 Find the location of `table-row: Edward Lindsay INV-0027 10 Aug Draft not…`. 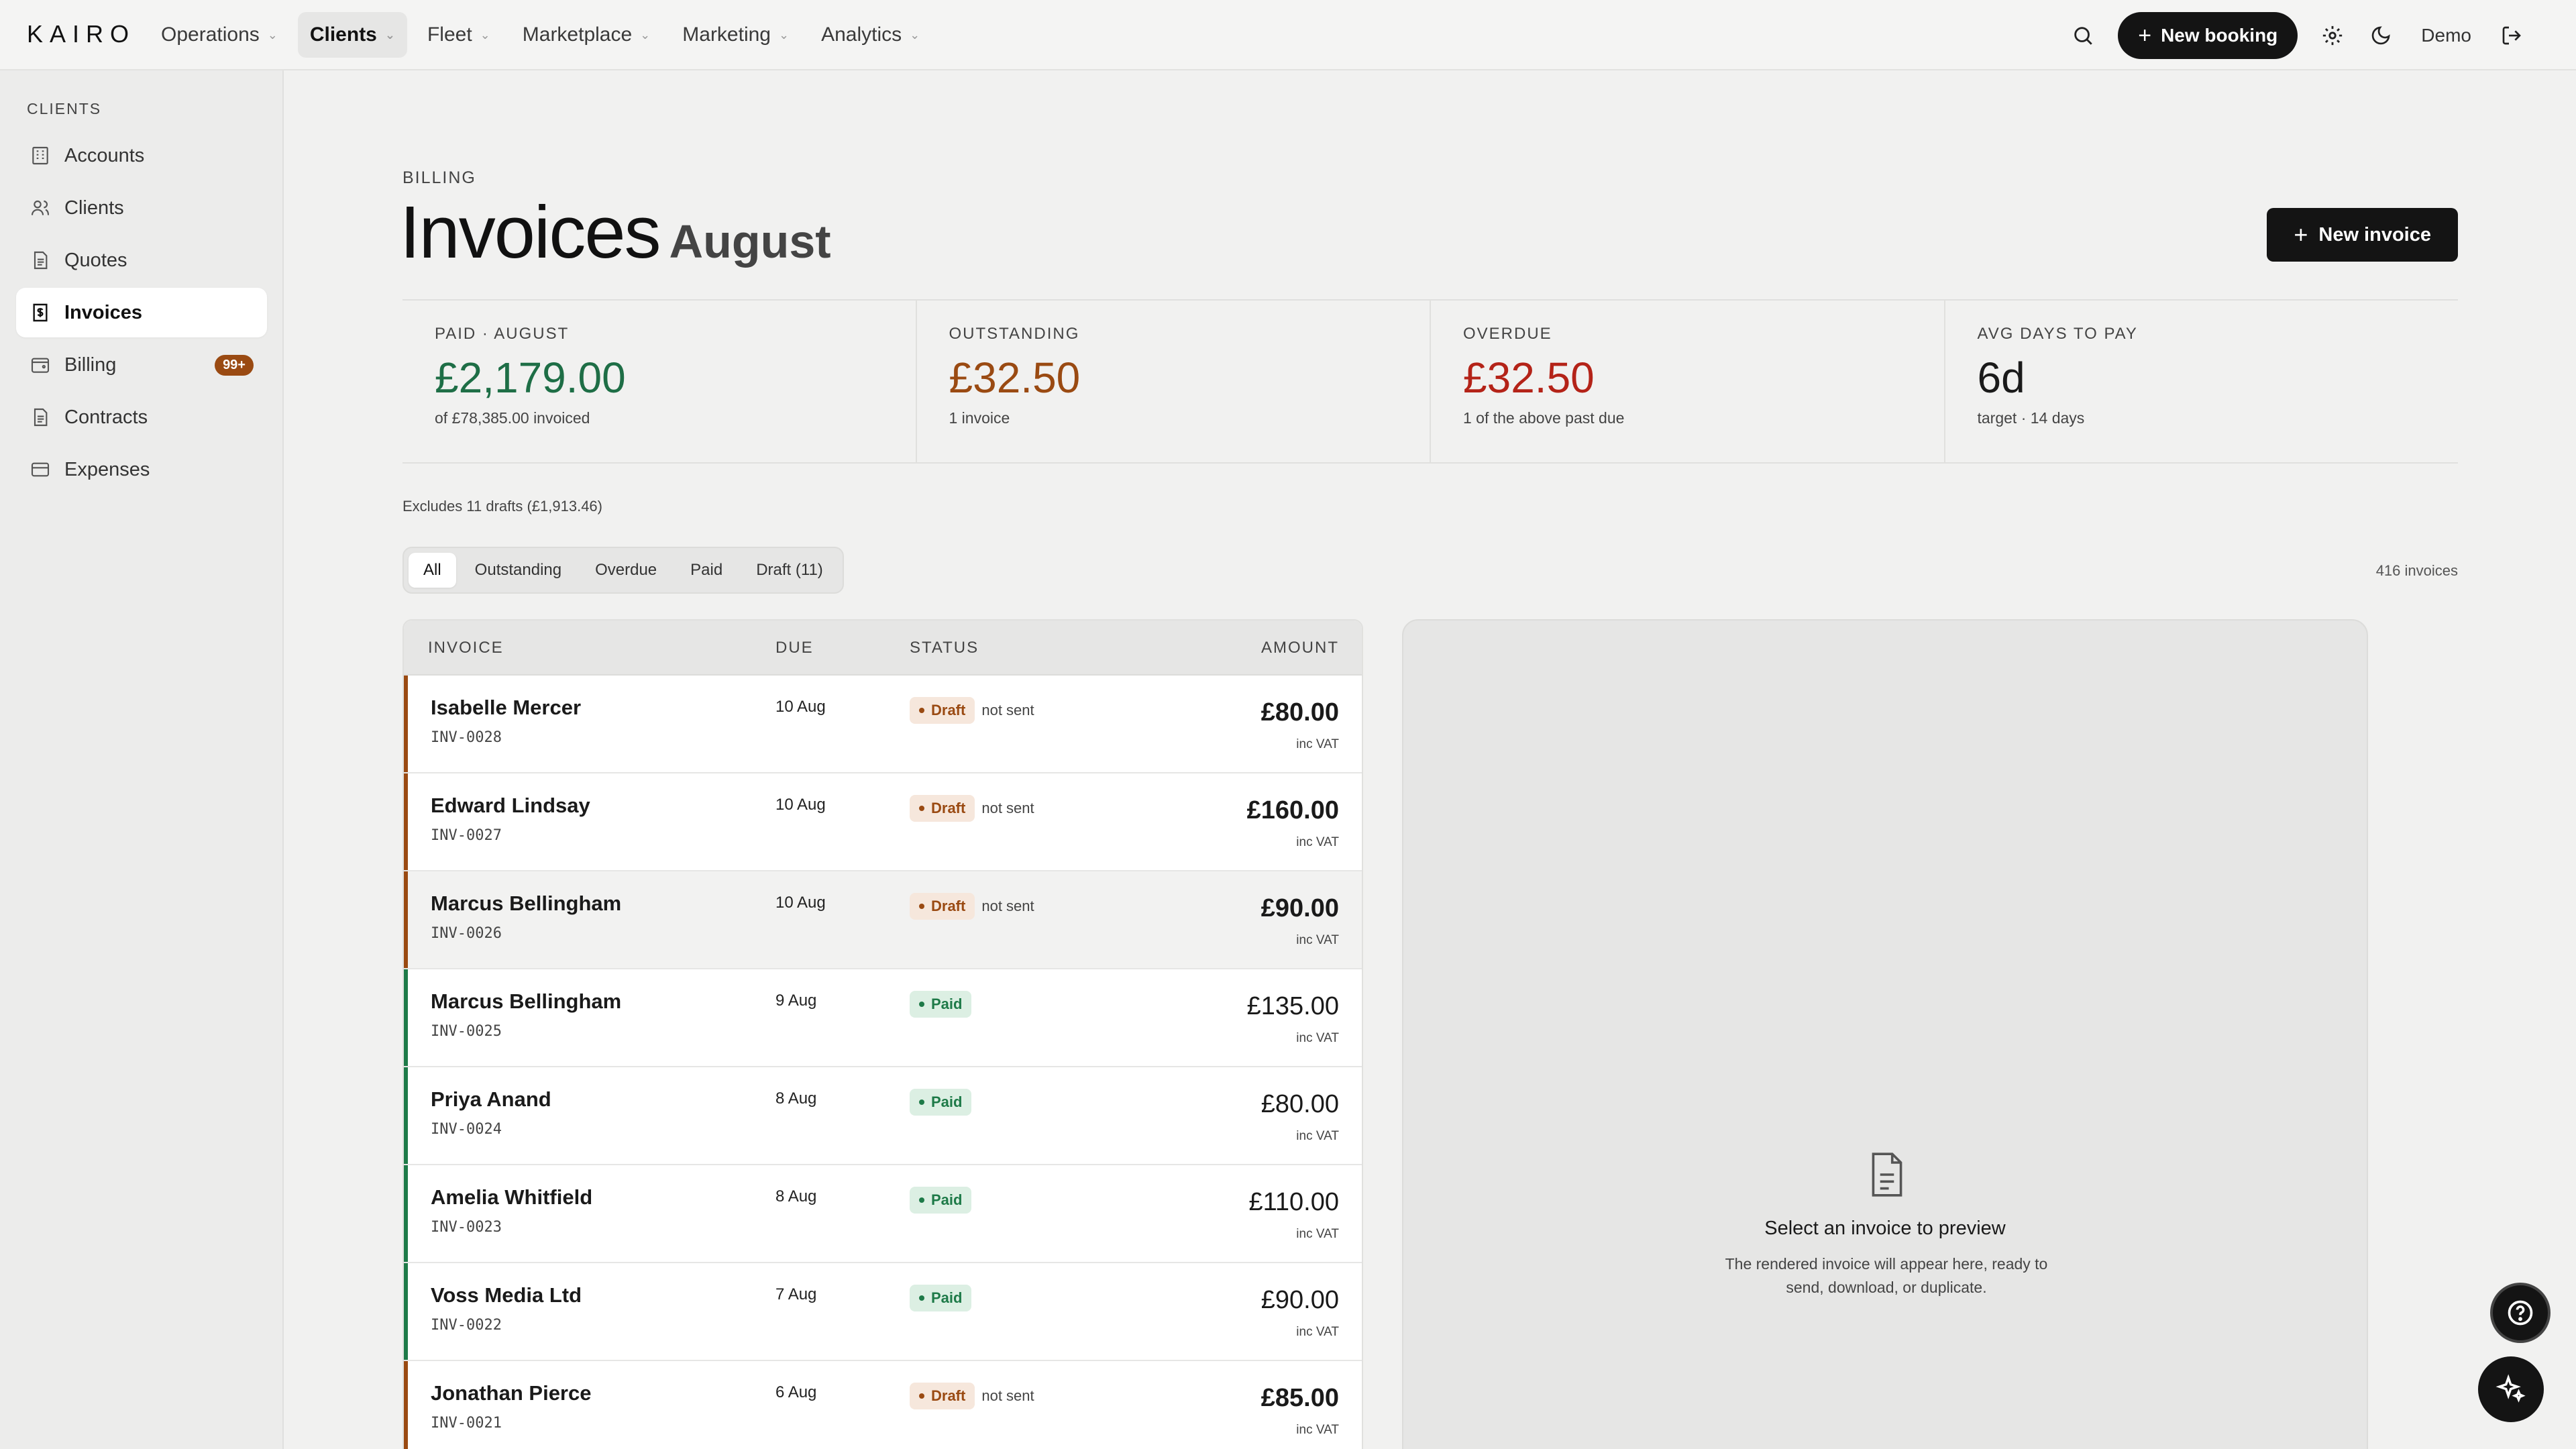

table-row: Edward Lindsay INV-0027 10 Aug Draft not… is located at coordinates (883, 822).